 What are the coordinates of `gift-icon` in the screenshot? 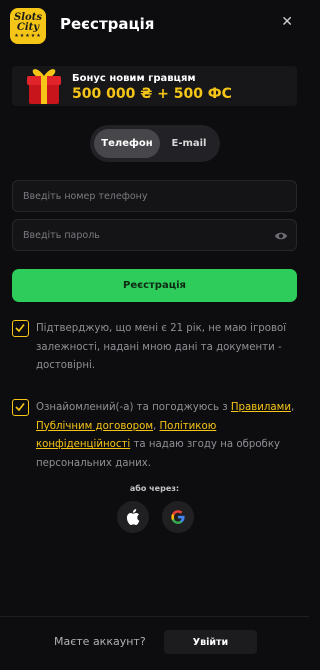 It's located at (44, 86).